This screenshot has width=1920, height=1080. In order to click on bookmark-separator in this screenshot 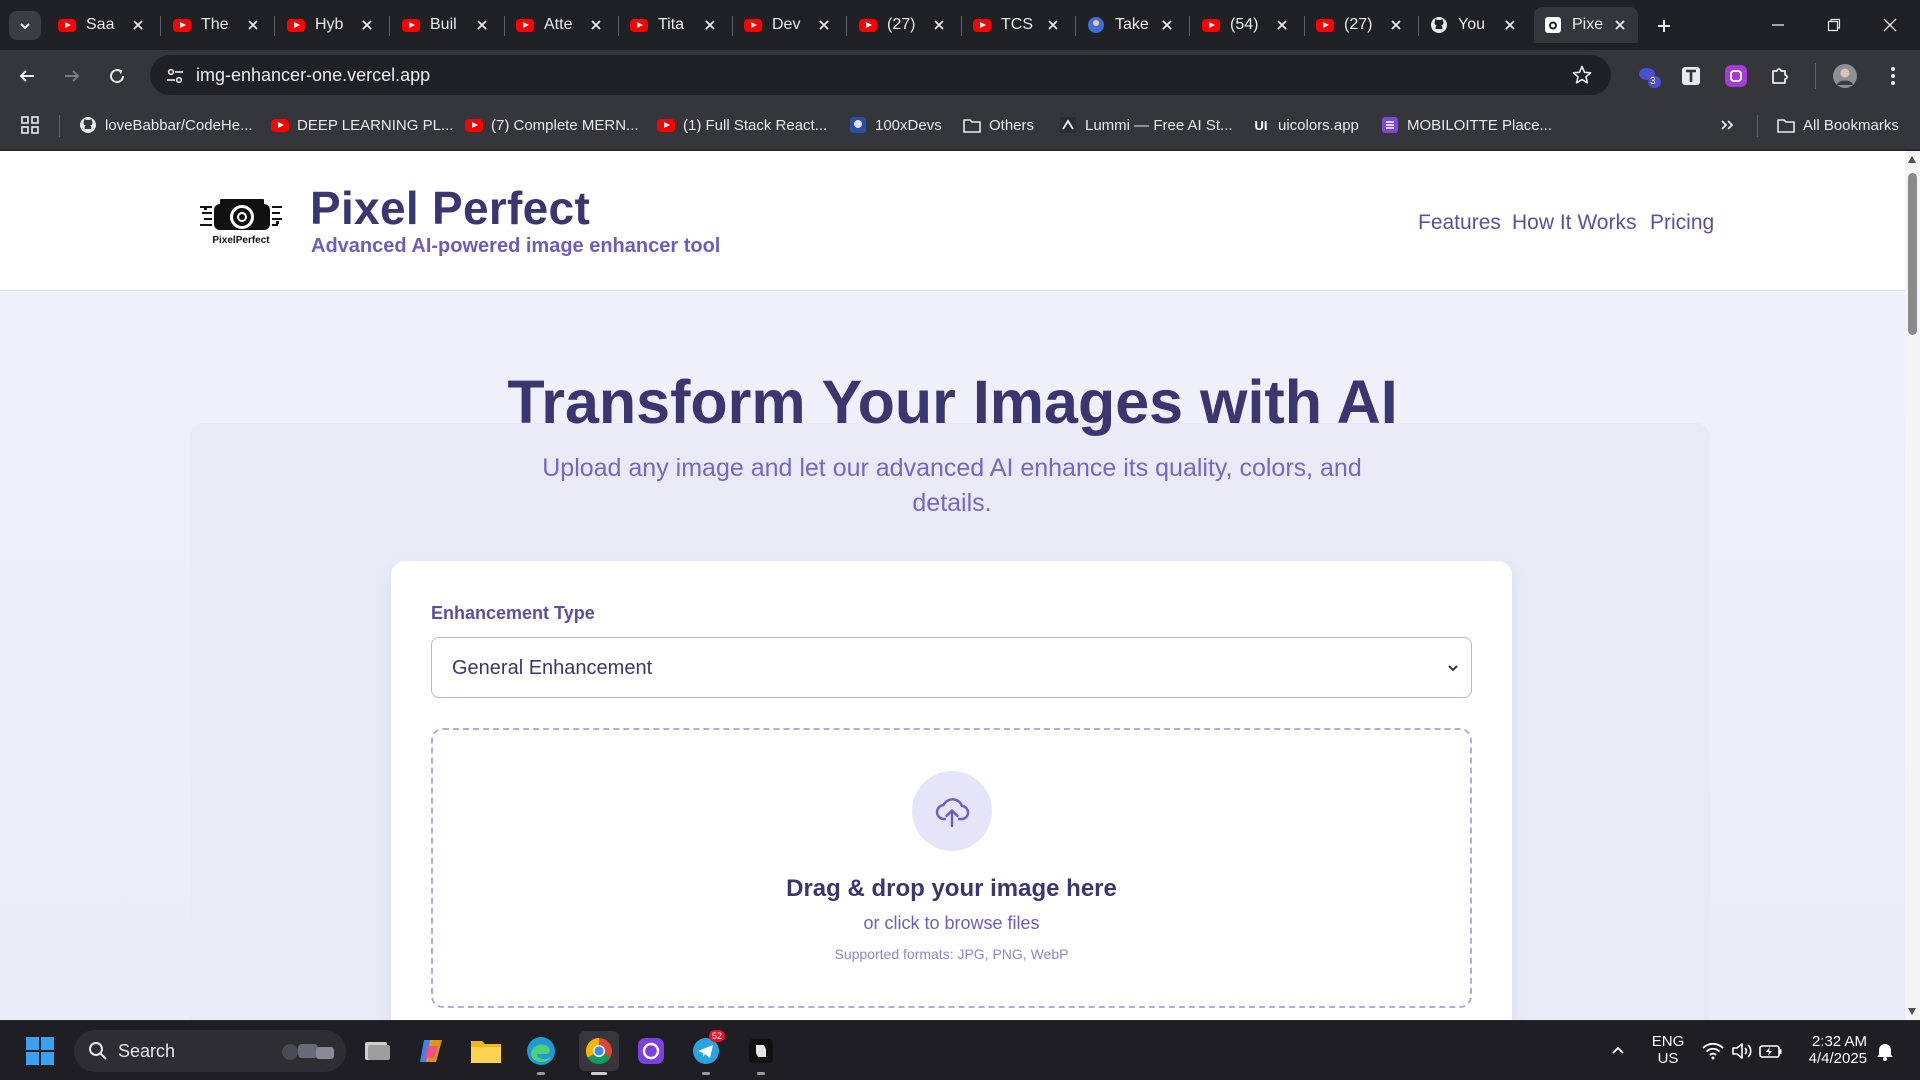, I will do `click(59, 126)`.